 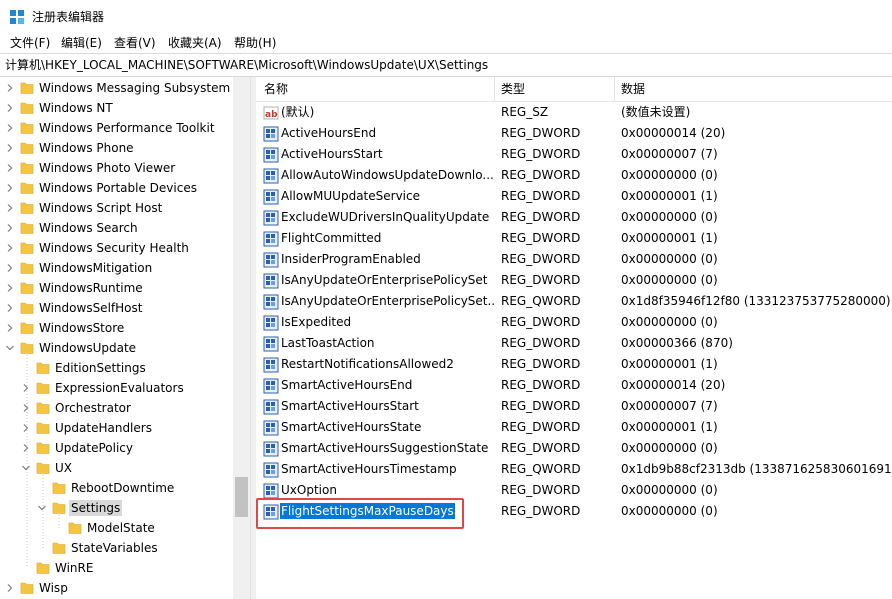 I want to click on tree-item: RebootDowntime, so click(x=125, y=488).